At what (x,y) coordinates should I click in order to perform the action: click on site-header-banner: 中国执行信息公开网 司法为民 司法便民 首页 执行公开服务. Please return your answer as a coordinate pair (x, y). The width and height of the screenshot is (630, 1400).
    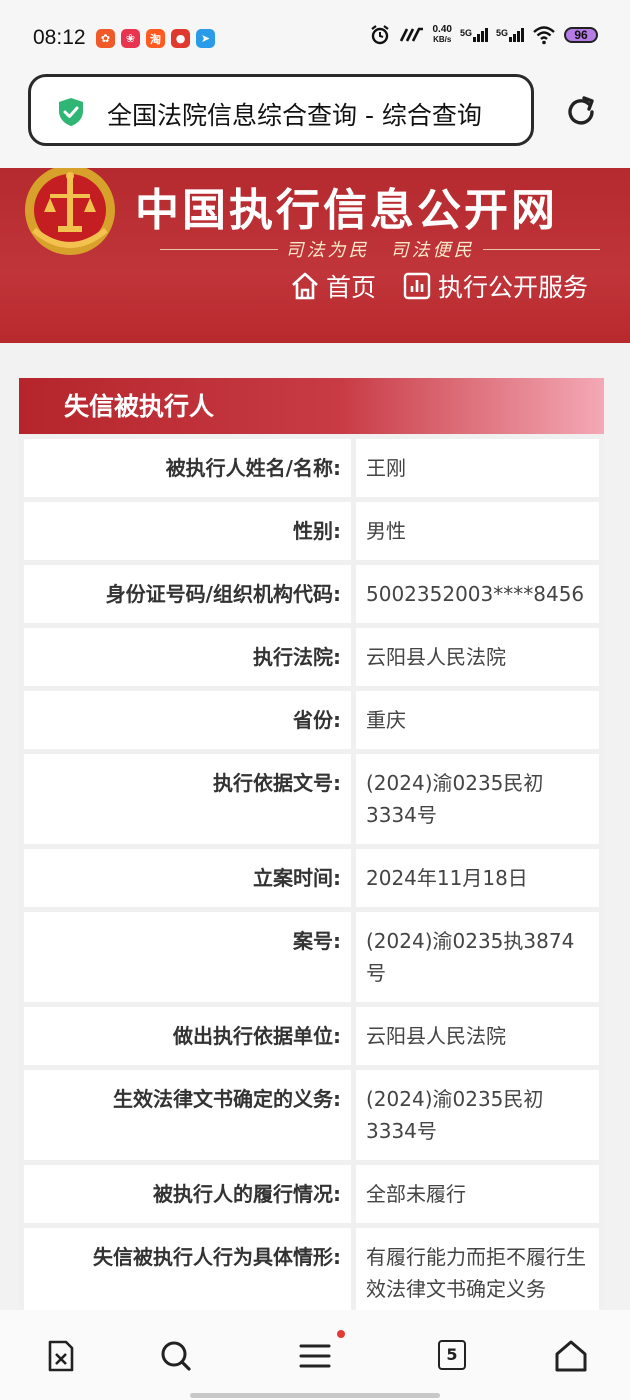
    Looking at the image, I should click on (315, 255).